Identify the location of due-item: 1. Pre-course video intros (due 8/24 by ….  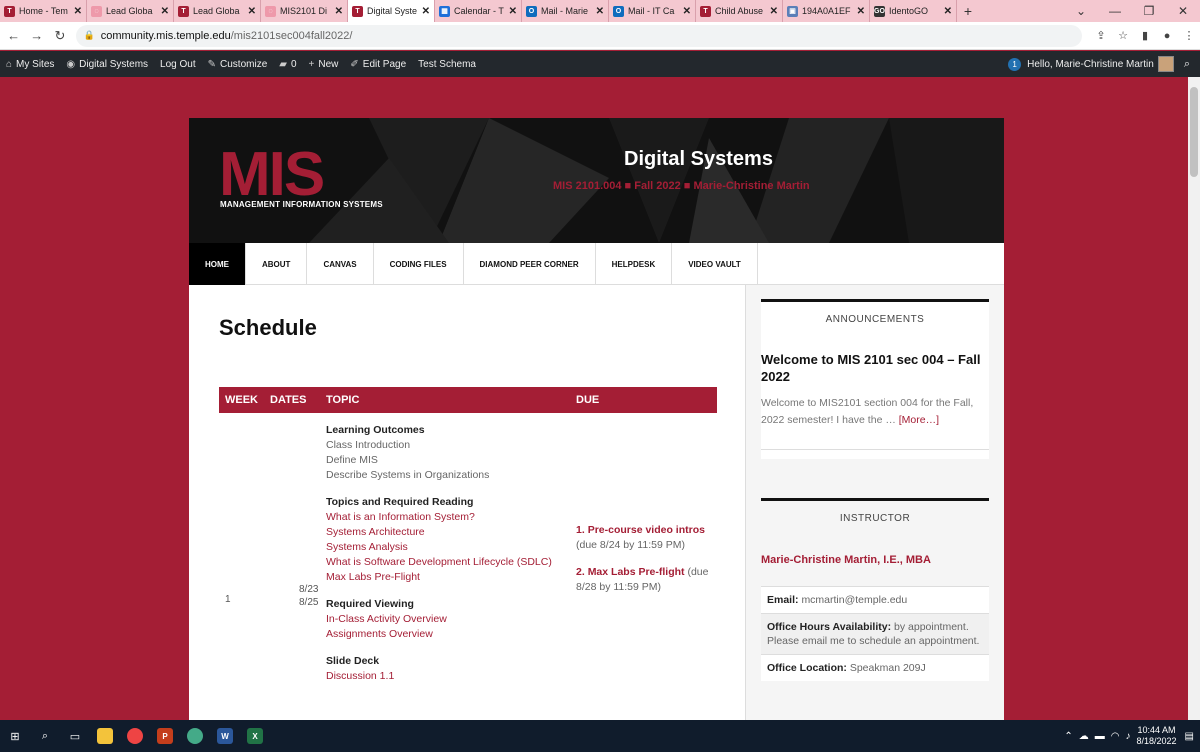
(646, 538).